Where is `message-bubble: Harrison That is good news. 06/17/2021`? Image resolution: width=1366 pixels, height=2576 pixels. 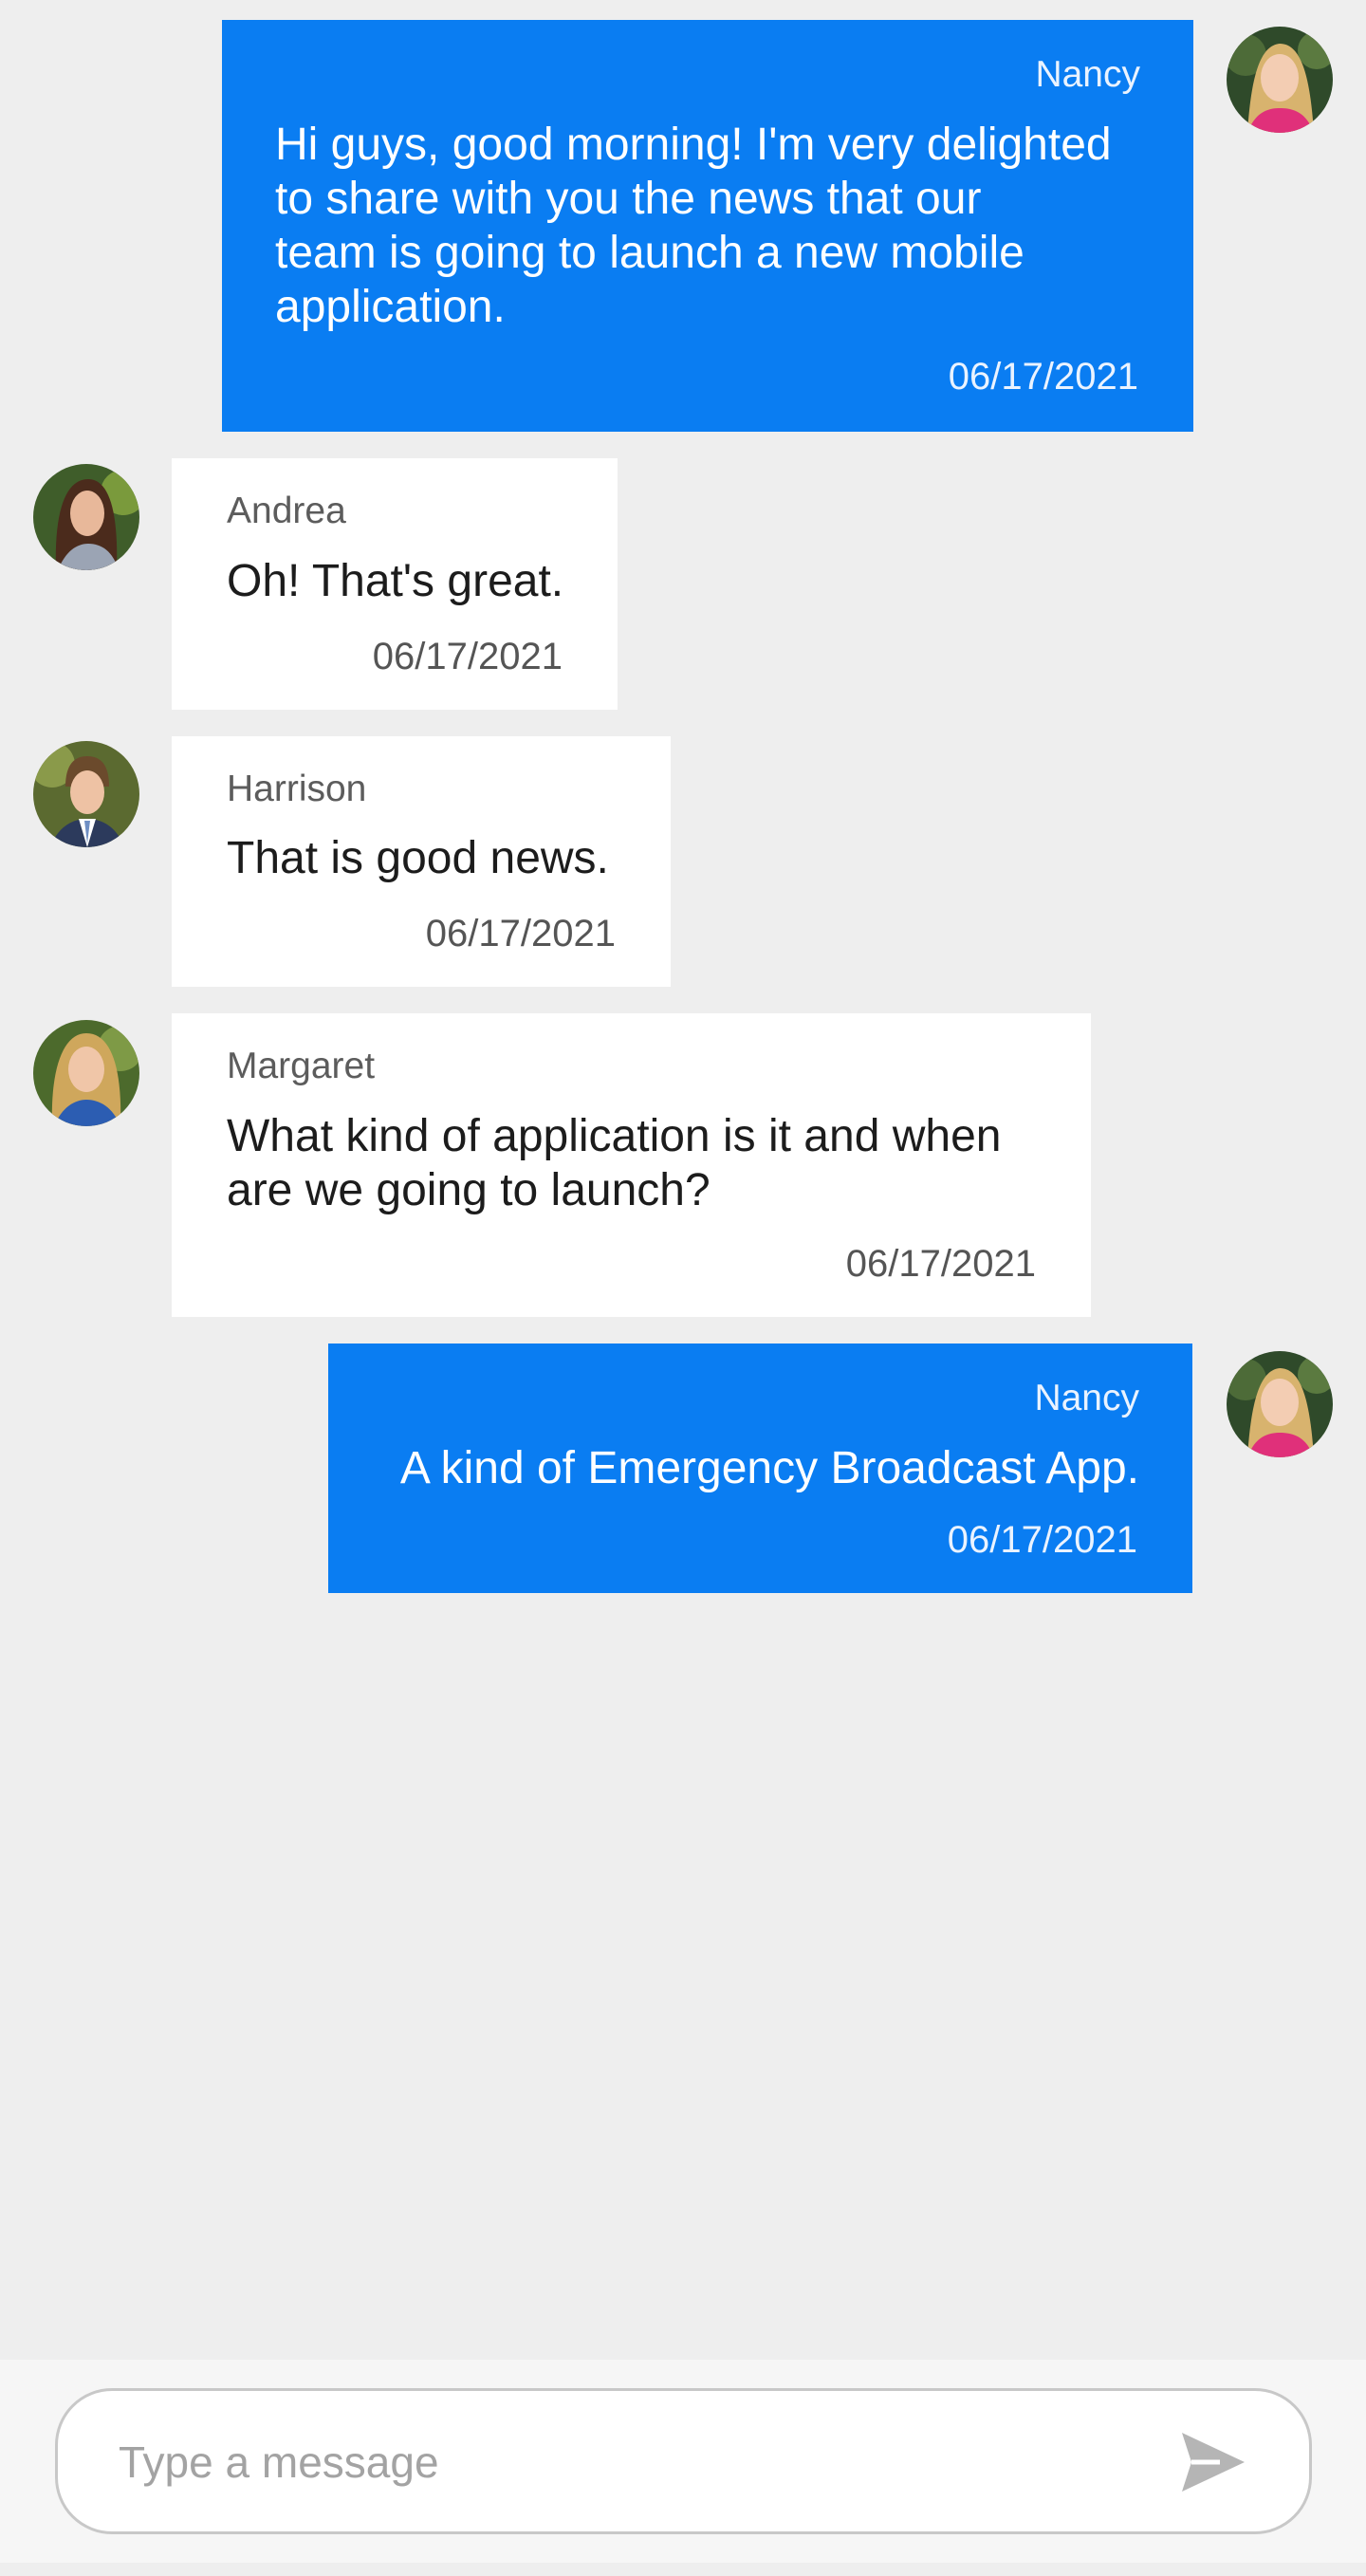
message-bubble: Harrison That is good news. 06/17/2021 is located at coordinates (421, 861).